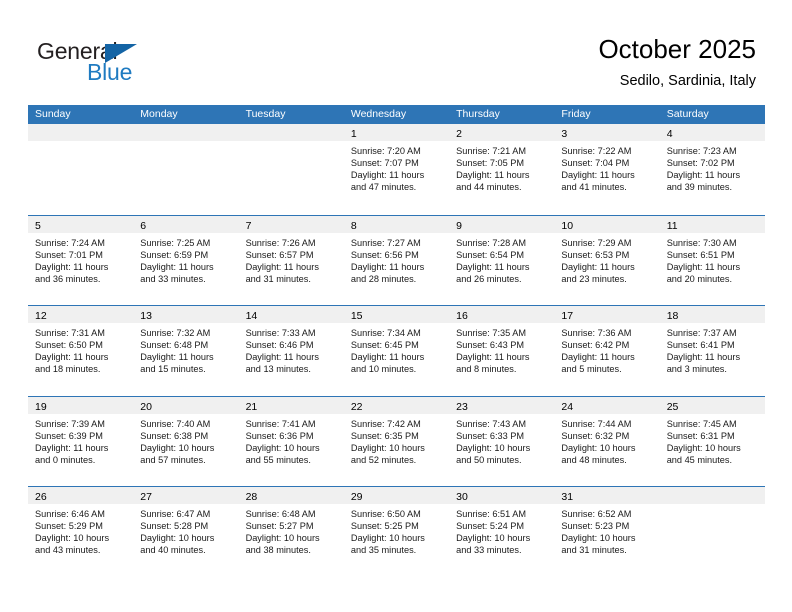 The image size is (792, 612). What do you see at coordinates (491, 514) in the screenshot?
I see `day-detail-line: Sunrise: 6:51 AM` at bounding box center [491, 514].